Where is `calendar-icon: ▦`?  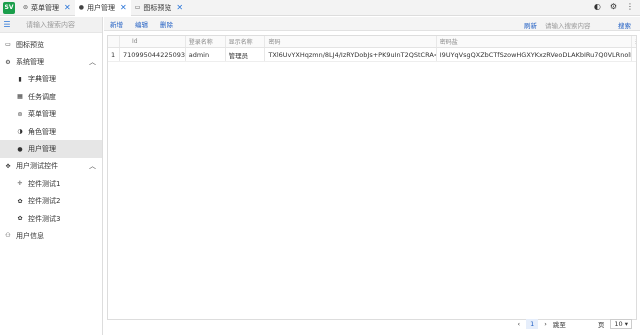 calendar-icon: ▦ is located at coordinates (20, 97).